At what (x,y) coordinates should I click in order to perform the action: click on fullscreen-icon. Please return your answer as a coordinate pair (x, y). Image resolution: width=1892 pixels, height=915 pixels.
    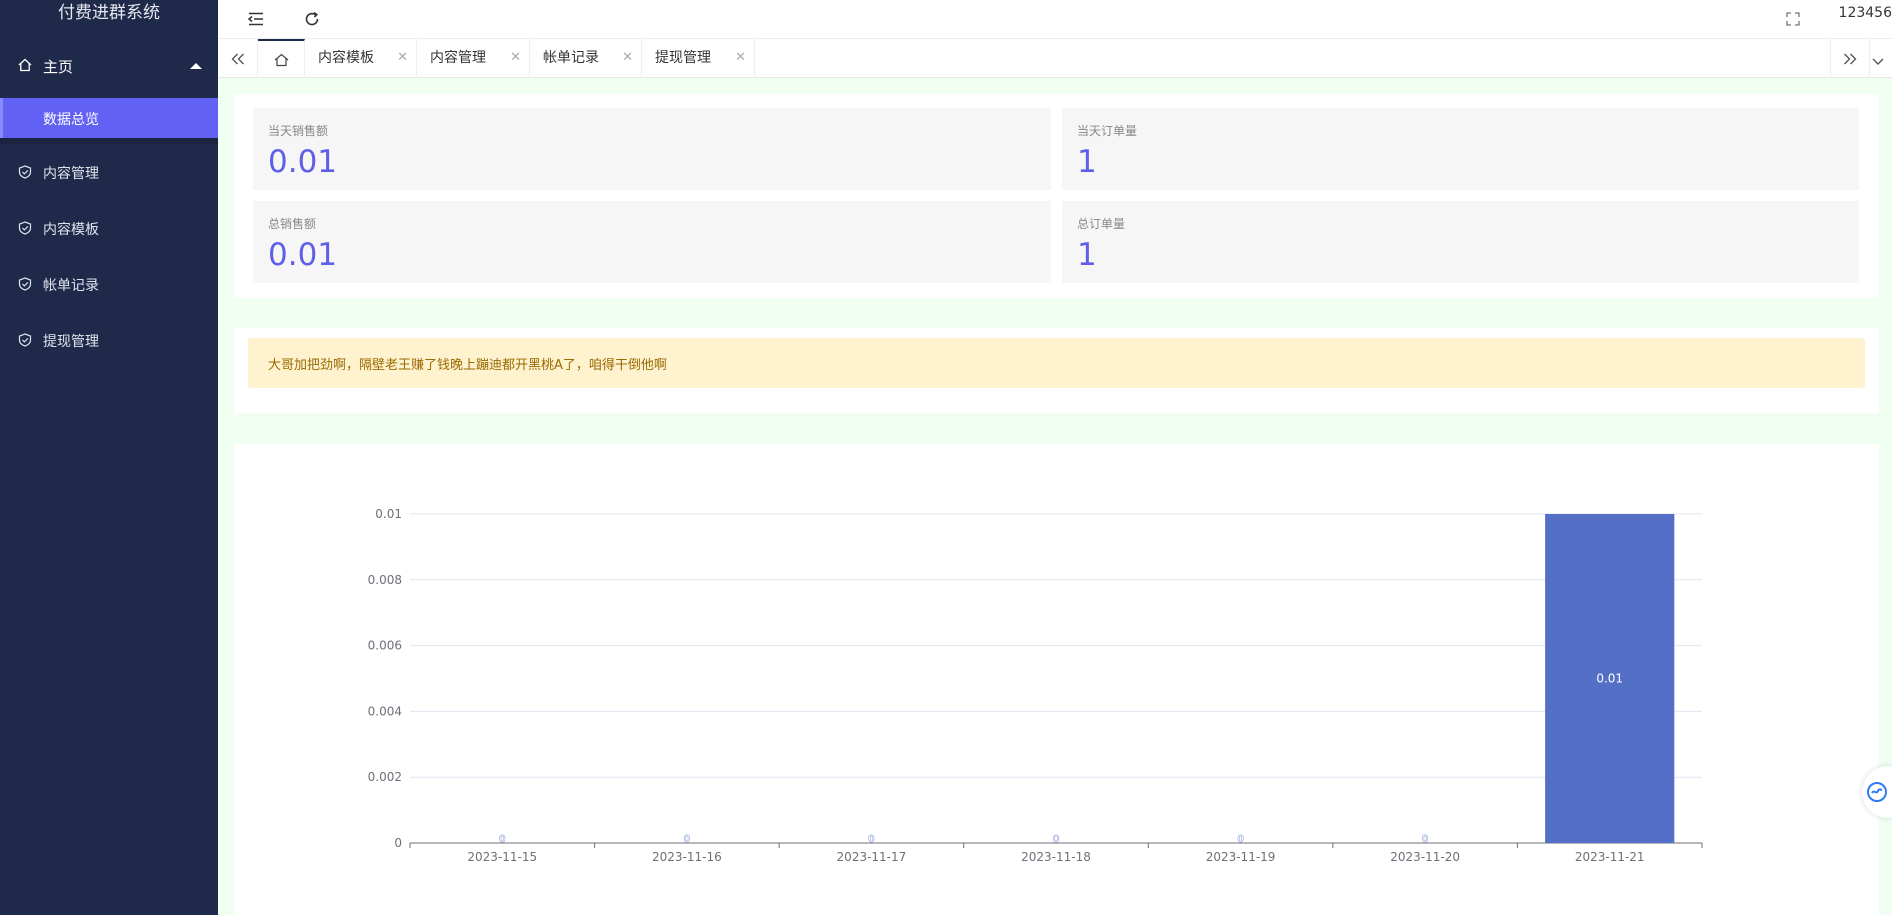
    Looking at the image, I should click on (1793, 19).